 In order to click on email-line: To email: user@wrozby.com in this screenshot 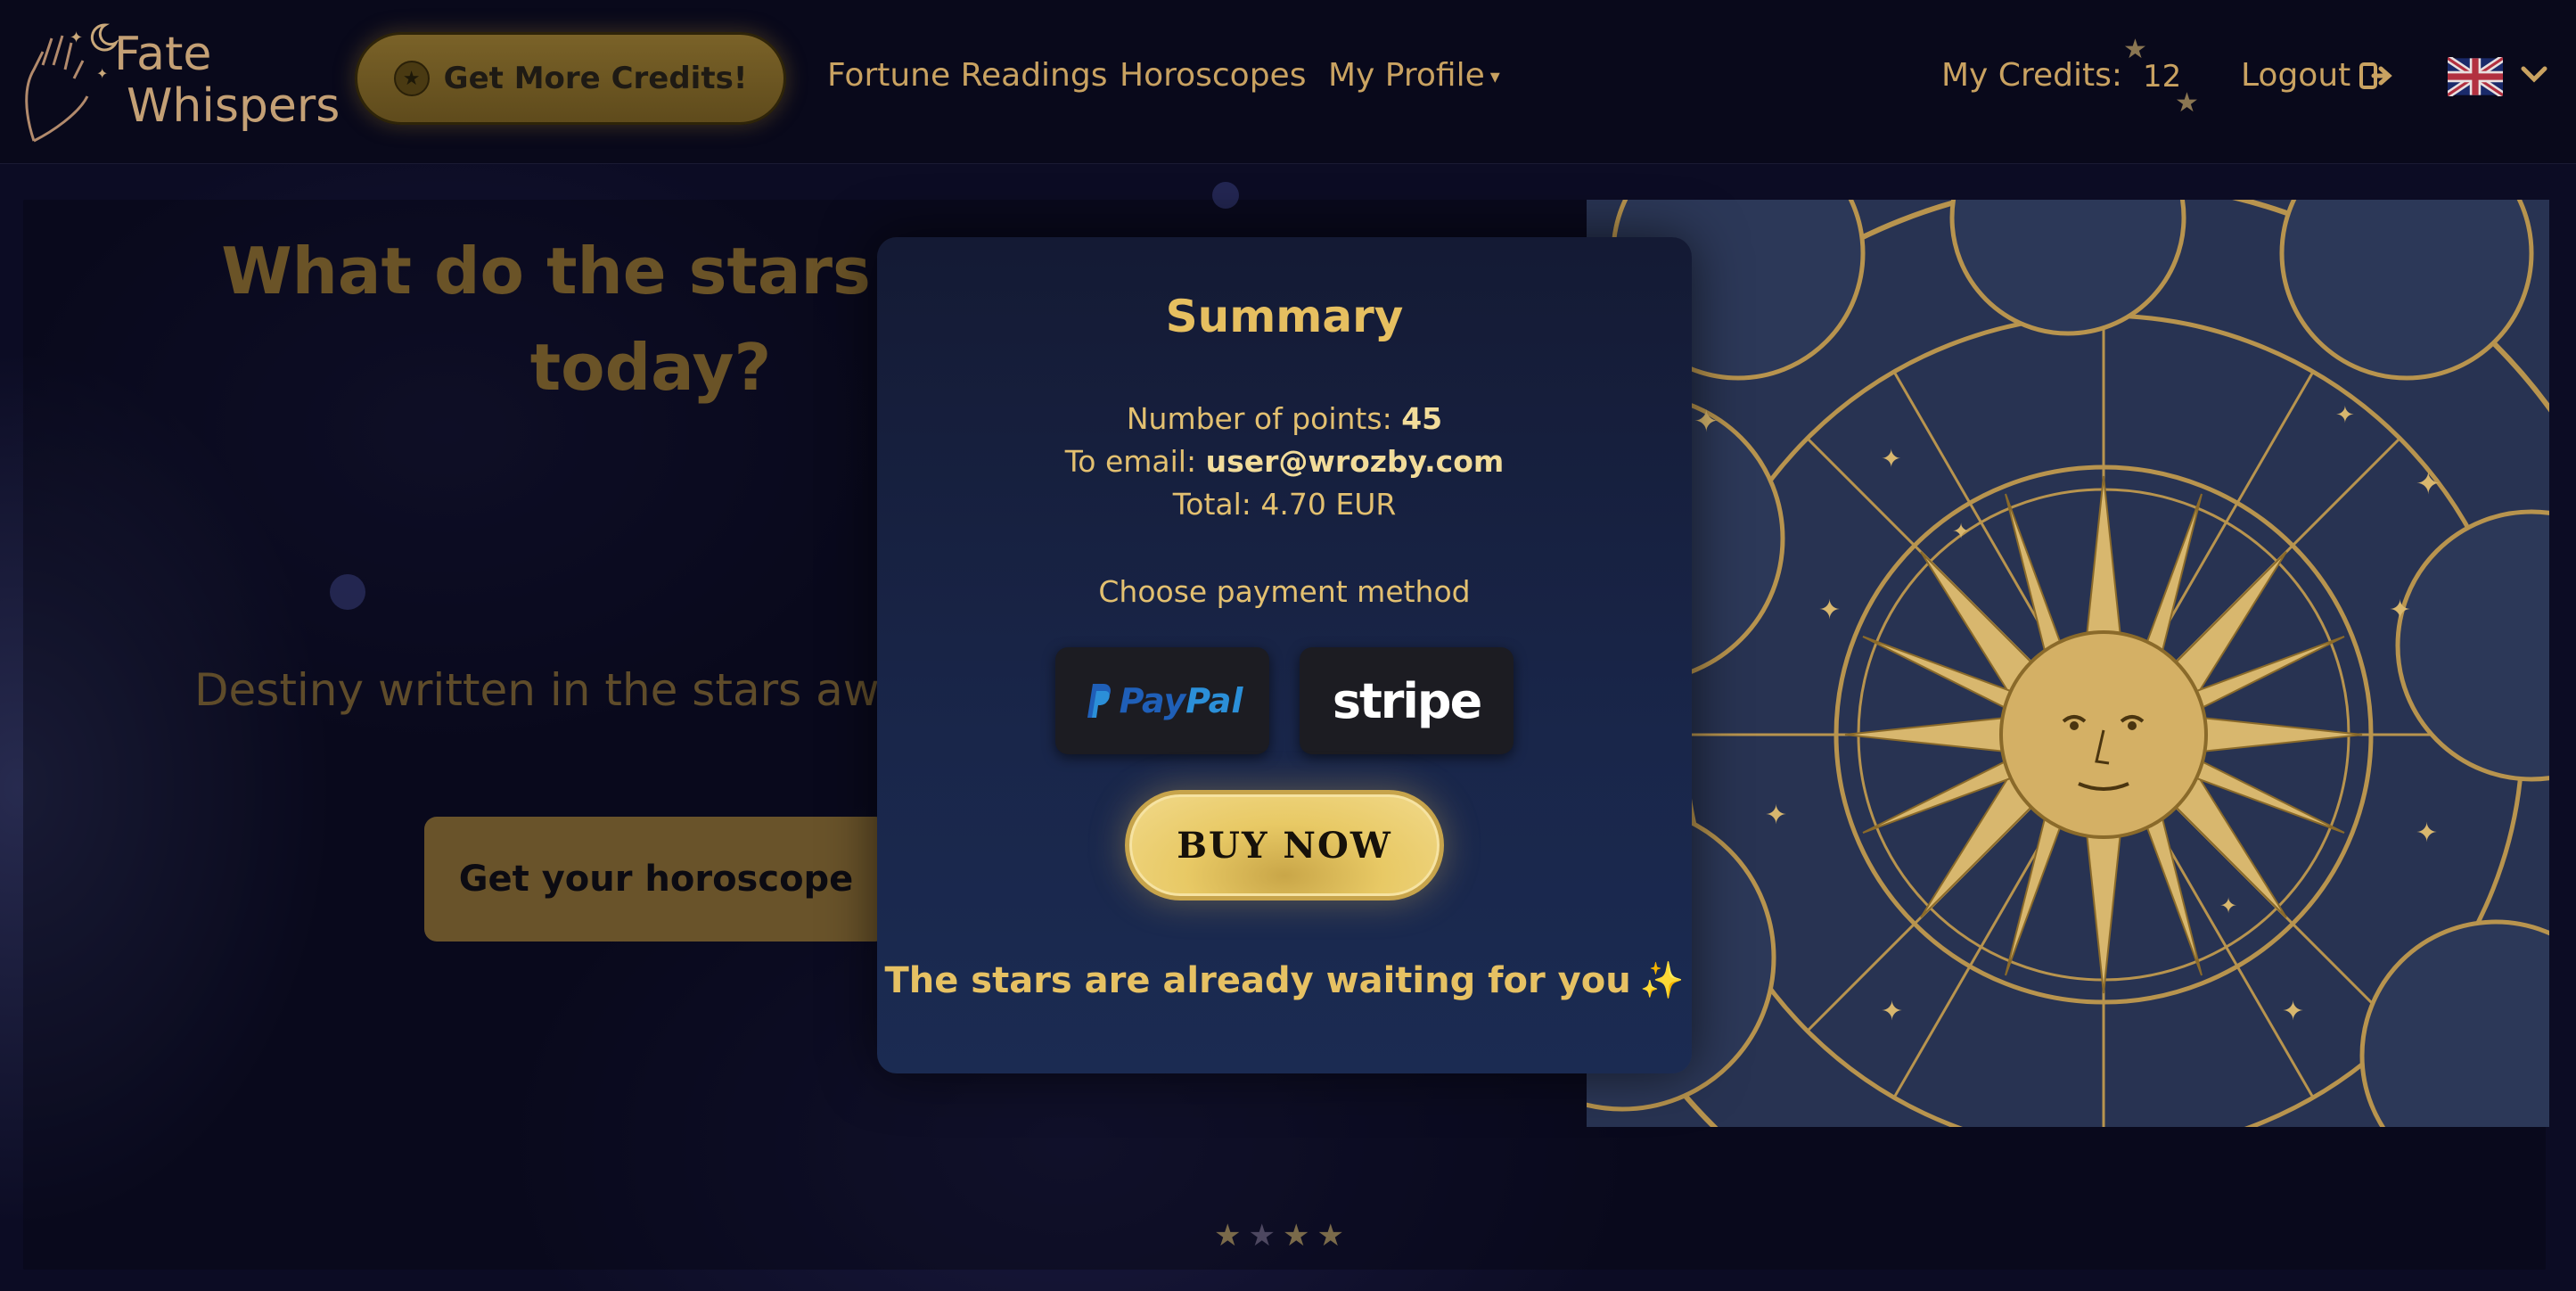, I will do `click(1284, 461)`.